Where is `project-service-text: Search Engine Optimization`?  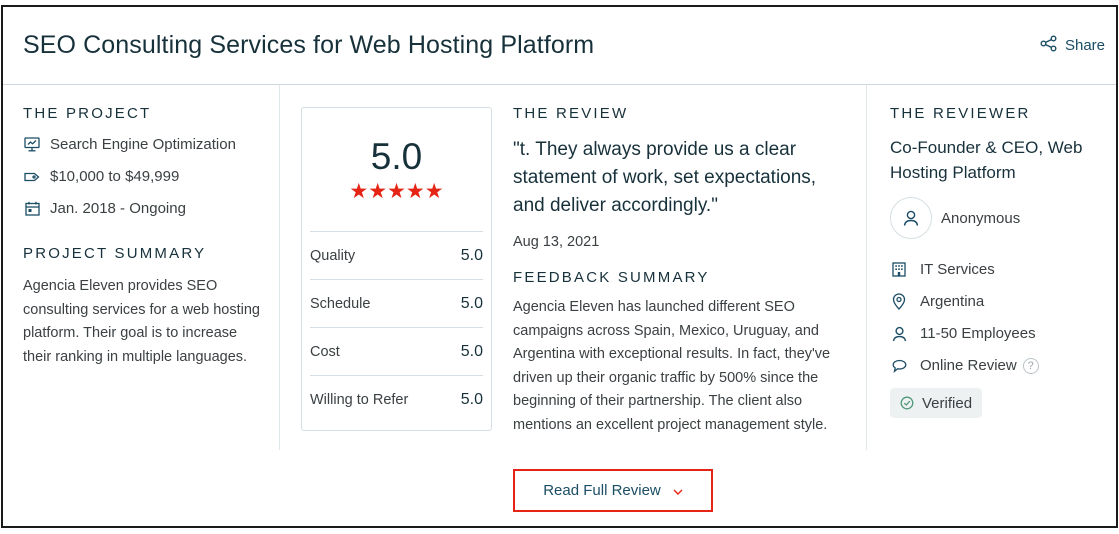 project-service-text: Search Engine Optimization is located at coordinates (143, 144).